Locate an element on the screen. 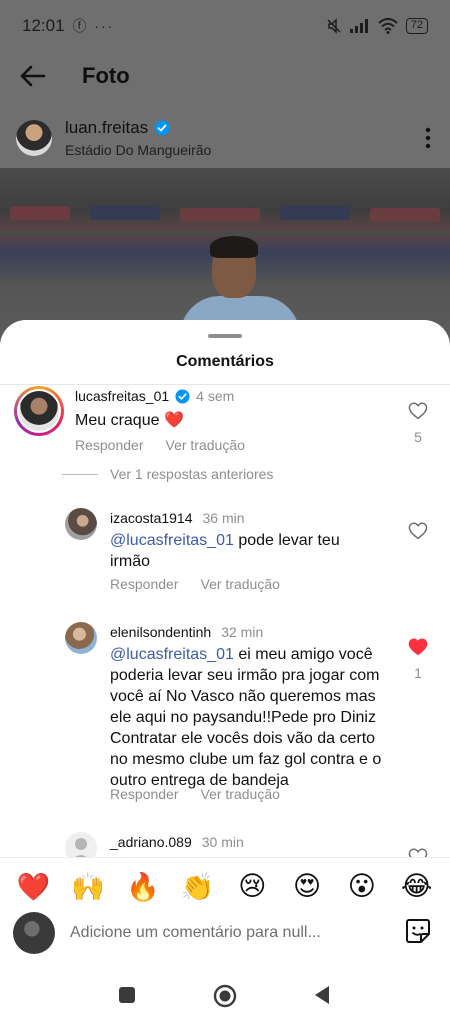  app-bar: Foto is located at coordinates (225, 77).